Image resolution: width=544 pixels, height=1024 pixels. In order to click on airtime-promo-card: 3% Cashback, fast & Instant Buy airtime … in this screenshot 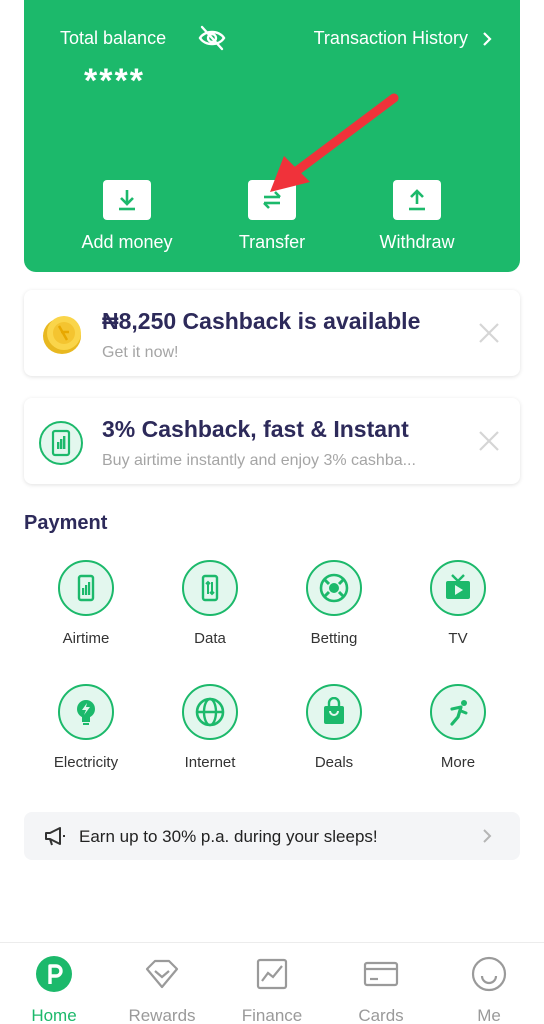, I will do `click(272, 441)`.